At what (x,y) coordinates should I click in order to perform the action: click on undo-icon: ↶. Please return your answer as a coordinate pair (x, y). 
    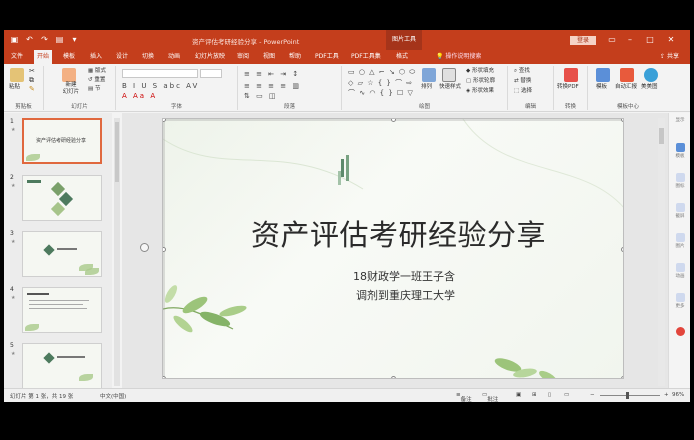
    Looking at the image, I should click on (29, 39).